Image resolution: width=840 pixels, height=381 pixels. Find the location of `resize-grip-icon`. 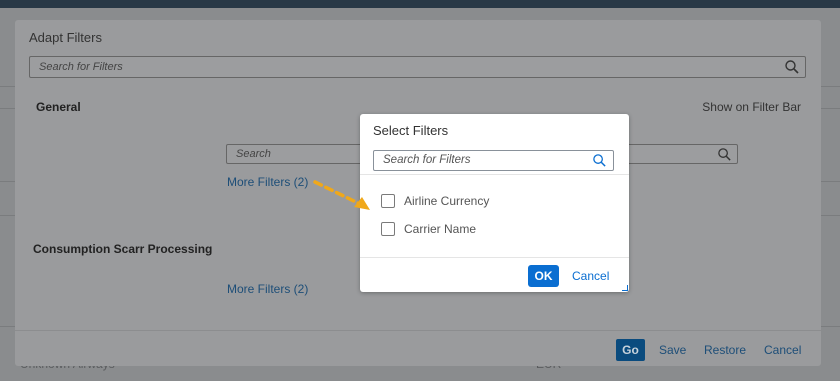

resize-grip-icon is located at coordinates (625, 288).